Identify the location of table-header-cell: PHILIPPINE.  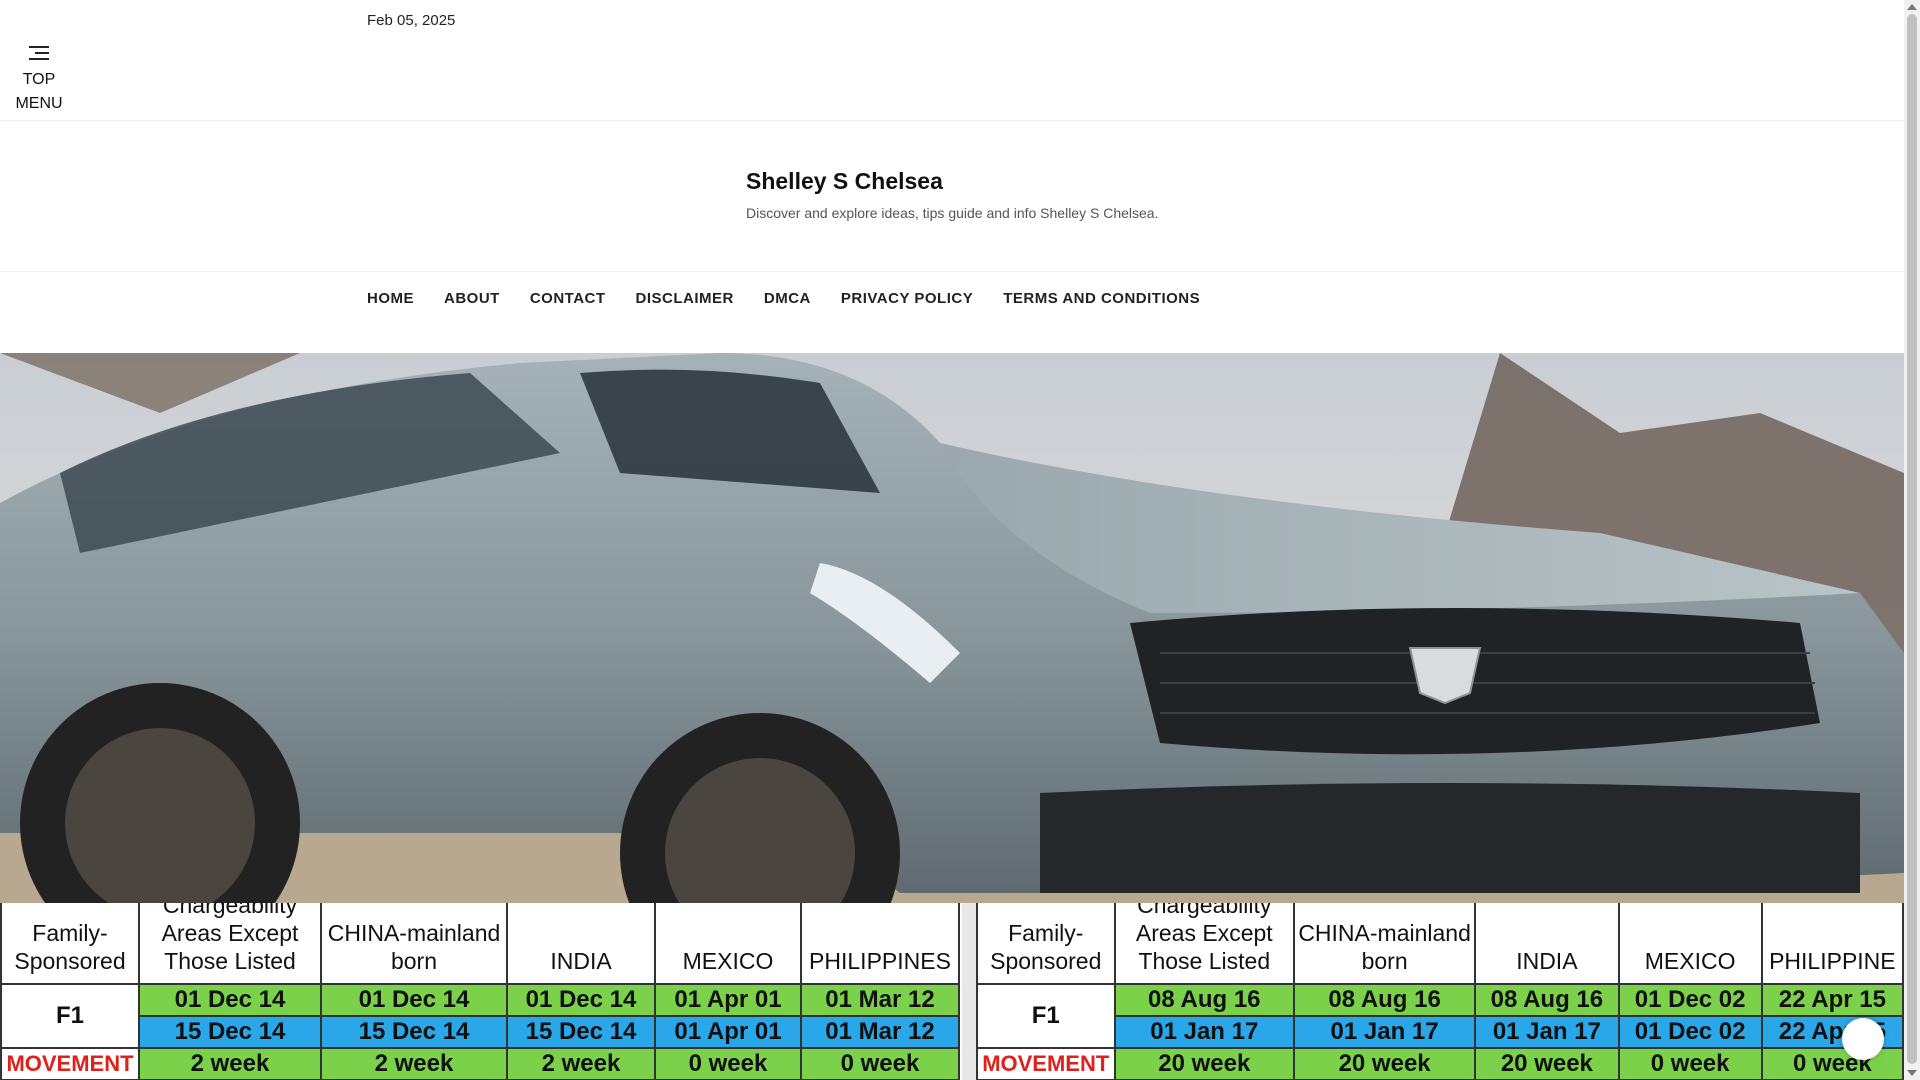
(1832, 944).